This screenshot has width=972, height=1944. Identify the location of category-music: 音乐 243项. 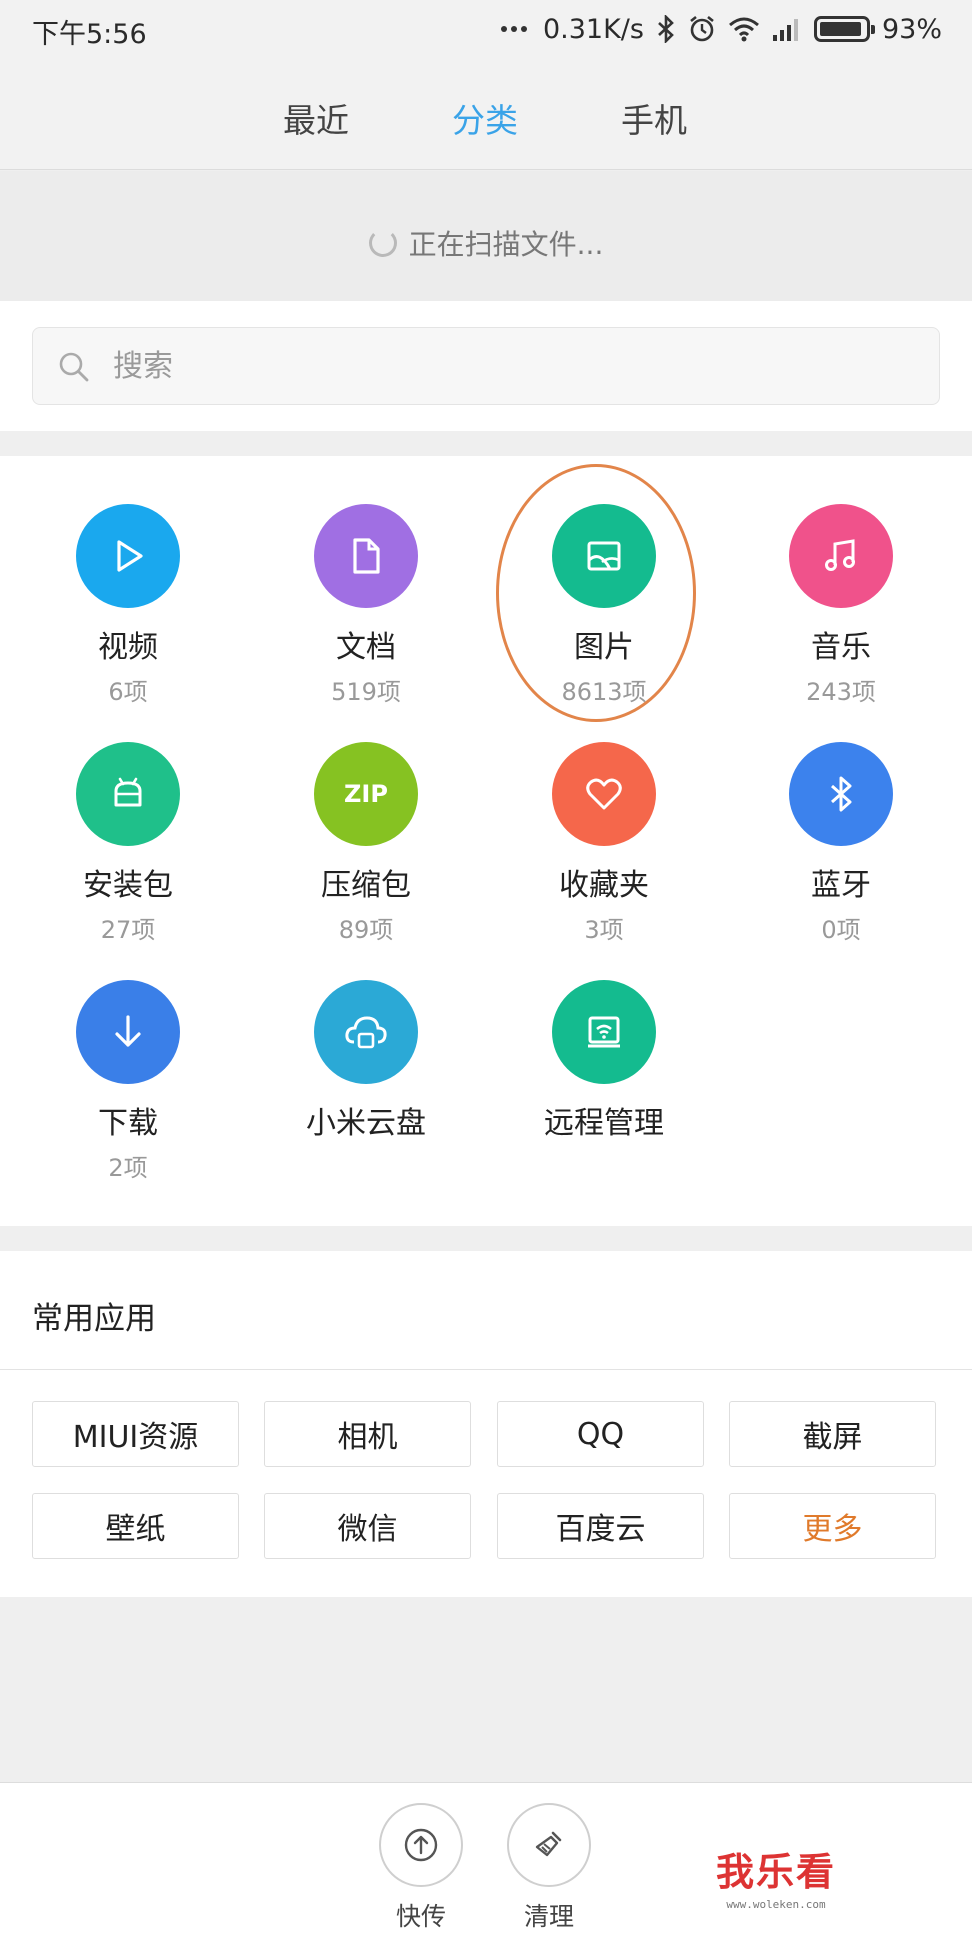
(841, 605).